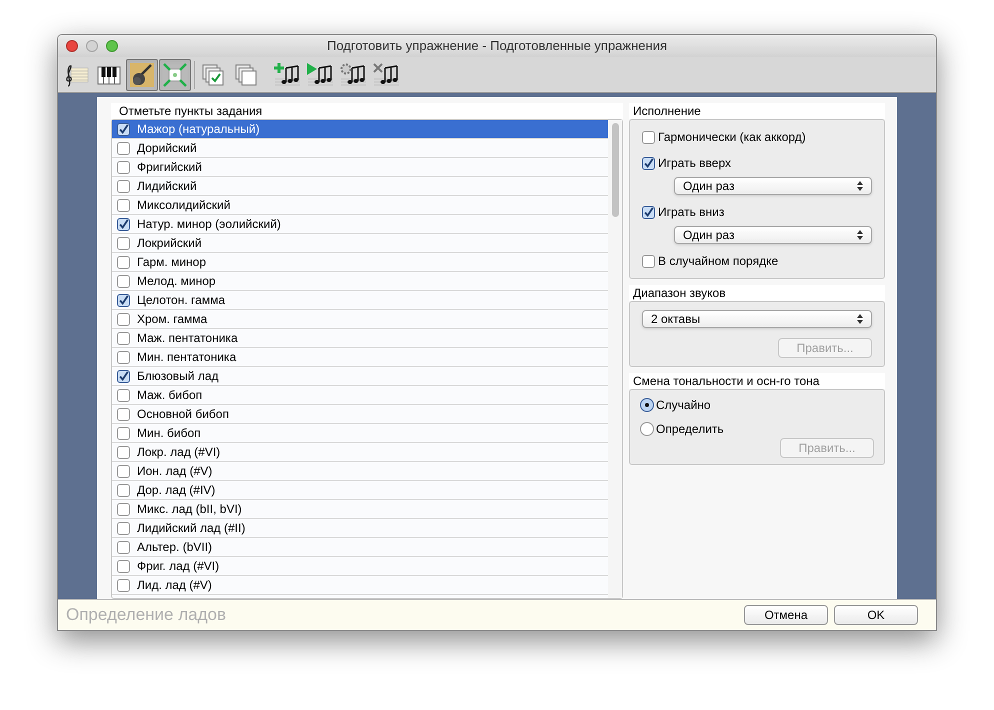 The image size is (994, 710). I want to click on item-label: Мин. бибоп, so click(169, 433).